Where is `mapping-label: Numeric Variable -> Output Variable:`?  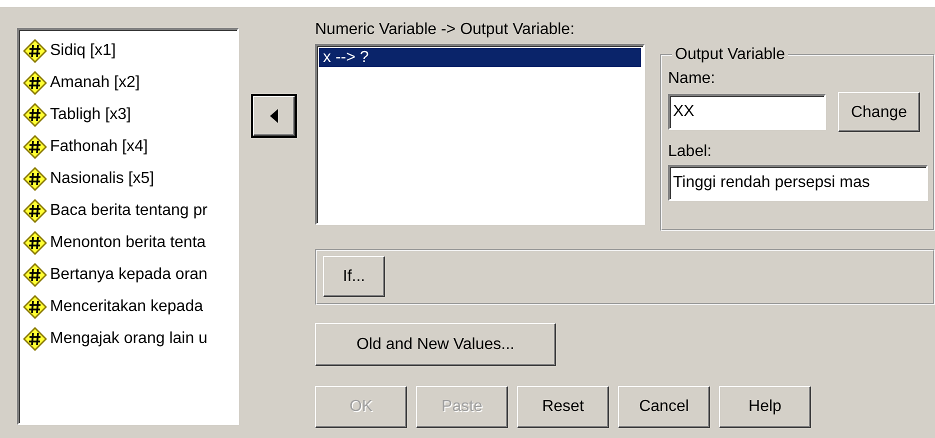
mapping-label: Numeric Variable -> Output Variable: is located at coordinates (445, 30).